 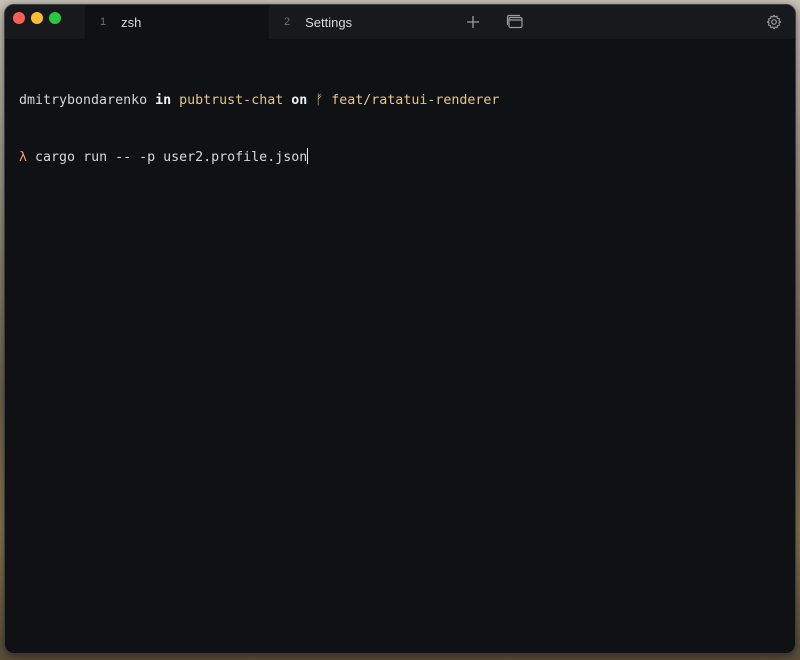 What do you see at coordinates (515, 22) in the screenshot?
I see `window-stack-icon` at bounding box center [515, 22].